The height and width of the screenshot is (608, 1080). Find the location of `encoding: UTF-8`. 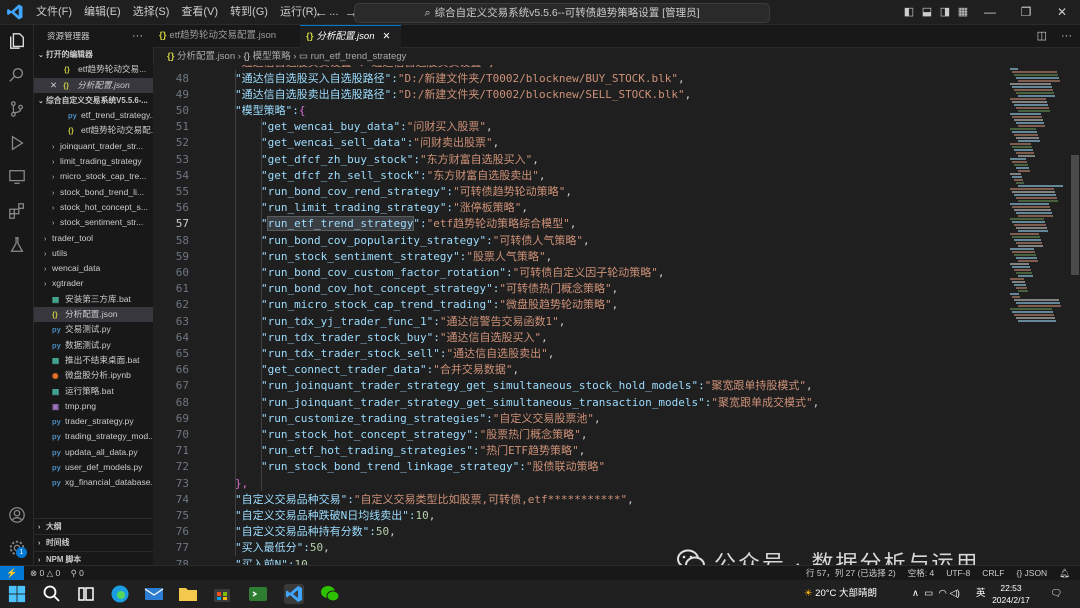

encoding: UTF-8 is located at coordinates (958, 573).